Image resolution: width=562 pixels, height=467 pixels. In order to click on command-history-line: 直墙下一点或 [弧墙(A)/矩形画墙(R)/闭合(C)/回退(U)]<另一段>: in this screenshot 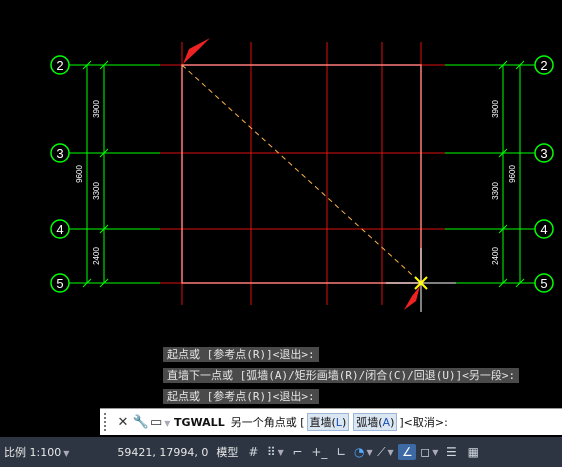, I will do `click(341, 375)`.